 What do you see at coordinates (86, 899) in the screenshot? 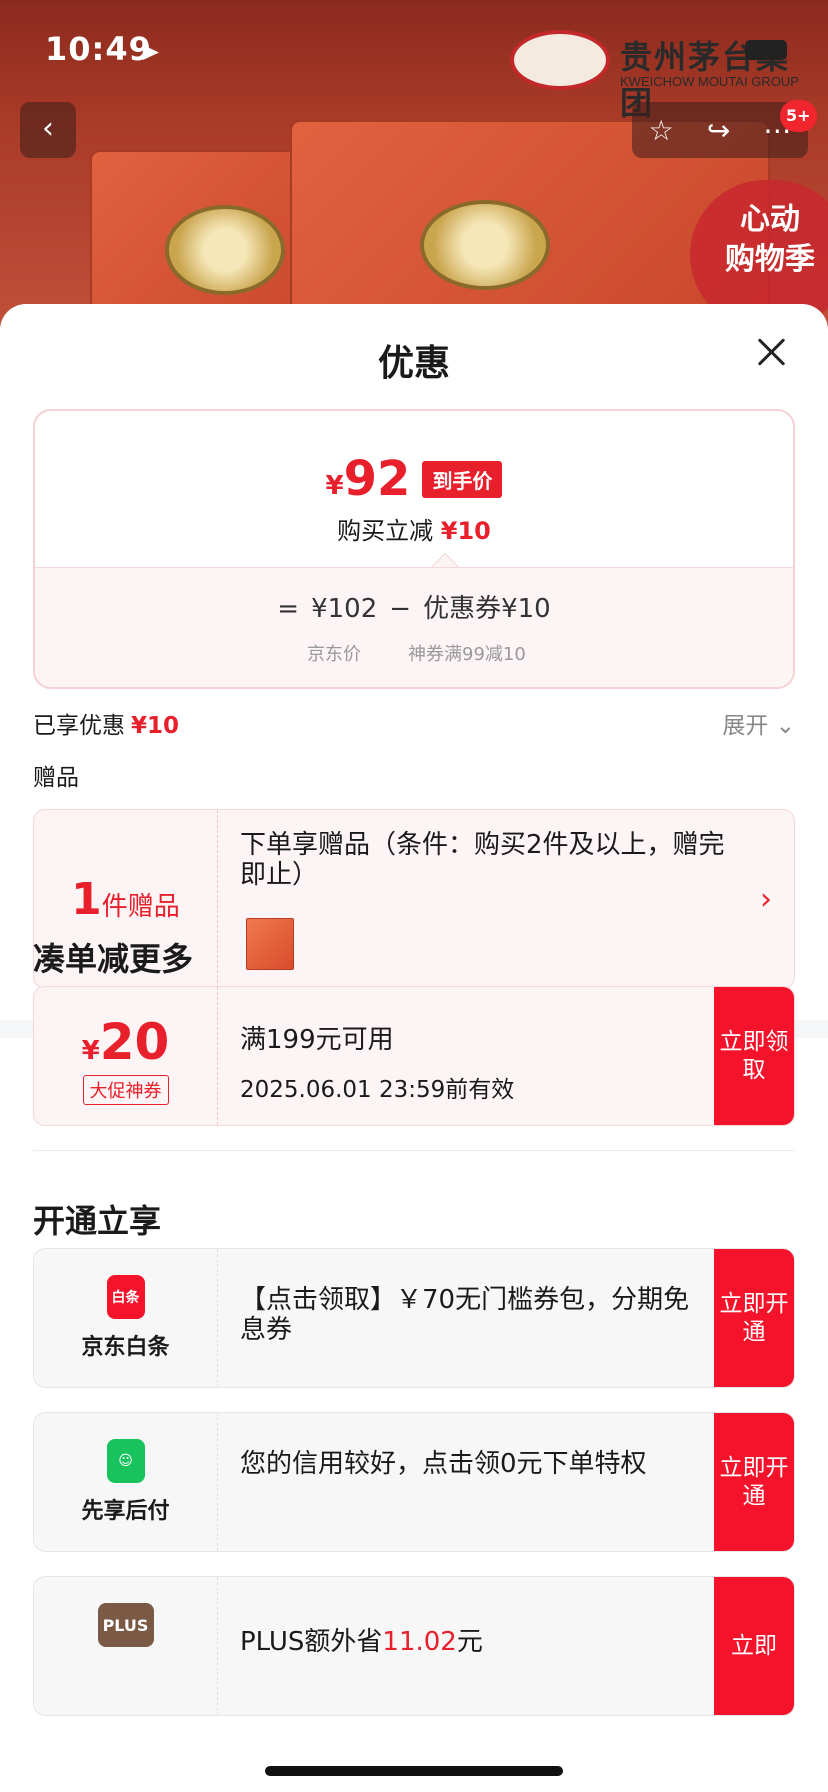
I see `gift-count-number: 1` at bounding box center [86, 899].